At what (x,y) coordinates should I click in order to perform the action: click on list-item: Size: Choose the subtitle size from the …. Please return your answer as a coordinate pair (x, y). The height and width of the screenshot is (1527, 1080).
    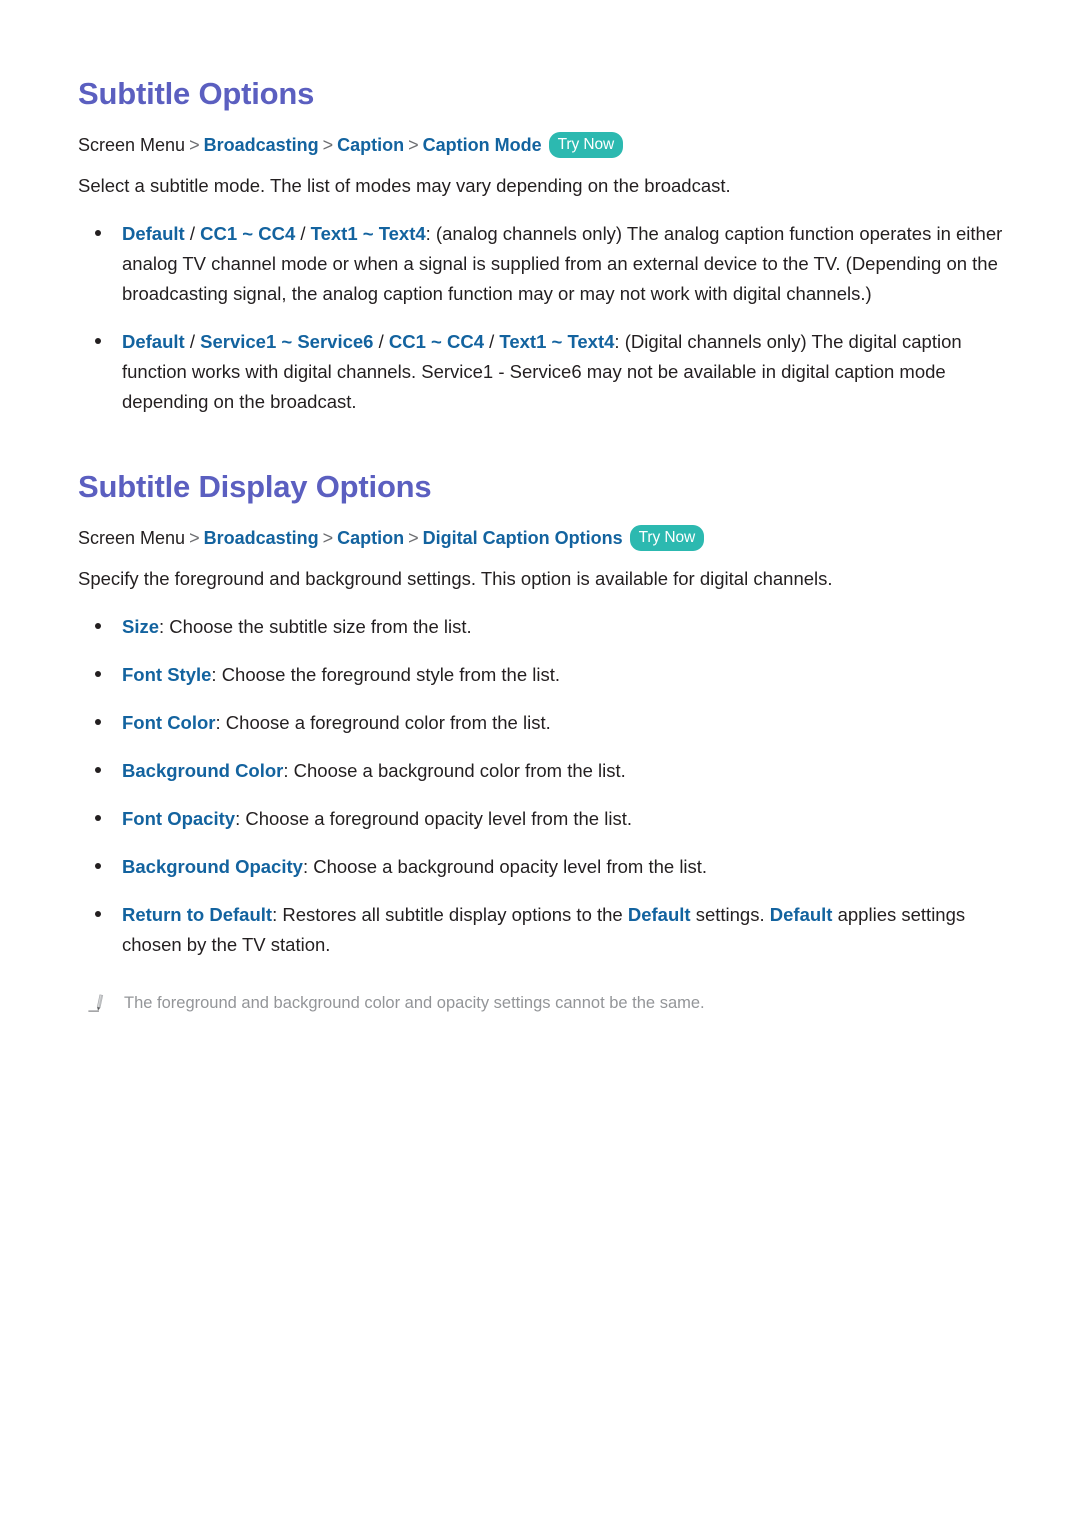
    Looking at the image, I should click on (543, 627).